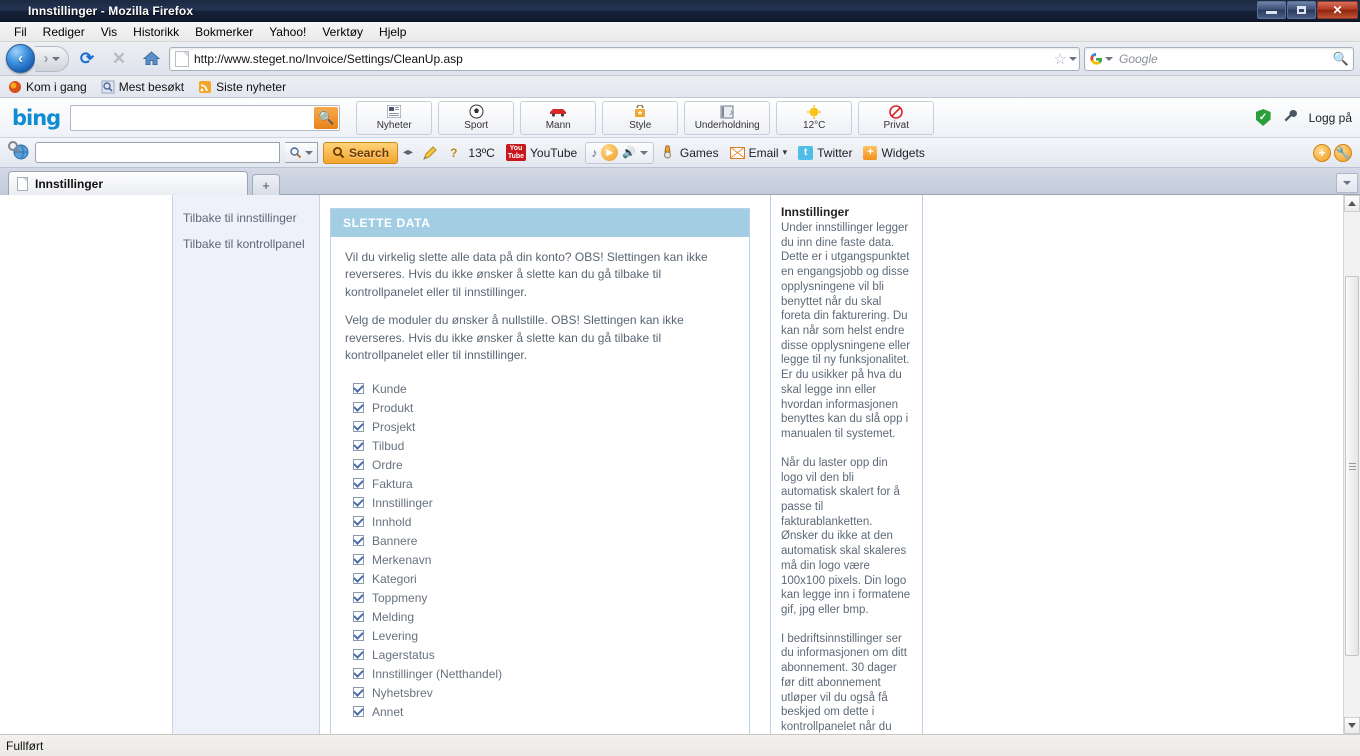 Image resolution: width=1360 pixels, height=756 pixels. What do you see at coordinates (358, 522) in the screenshot?
I see `checkbox-innhold` at bounding box center [358, 522].